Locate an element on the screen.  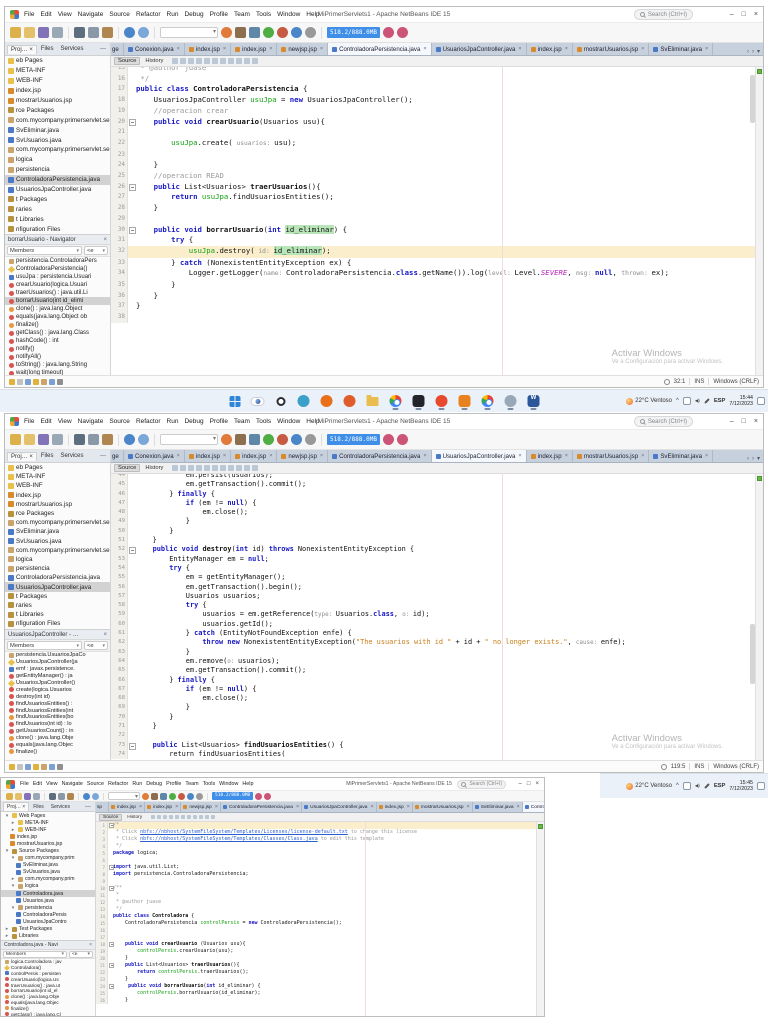
sort-combo: <e ▾ is located at coordinates (81, 954).